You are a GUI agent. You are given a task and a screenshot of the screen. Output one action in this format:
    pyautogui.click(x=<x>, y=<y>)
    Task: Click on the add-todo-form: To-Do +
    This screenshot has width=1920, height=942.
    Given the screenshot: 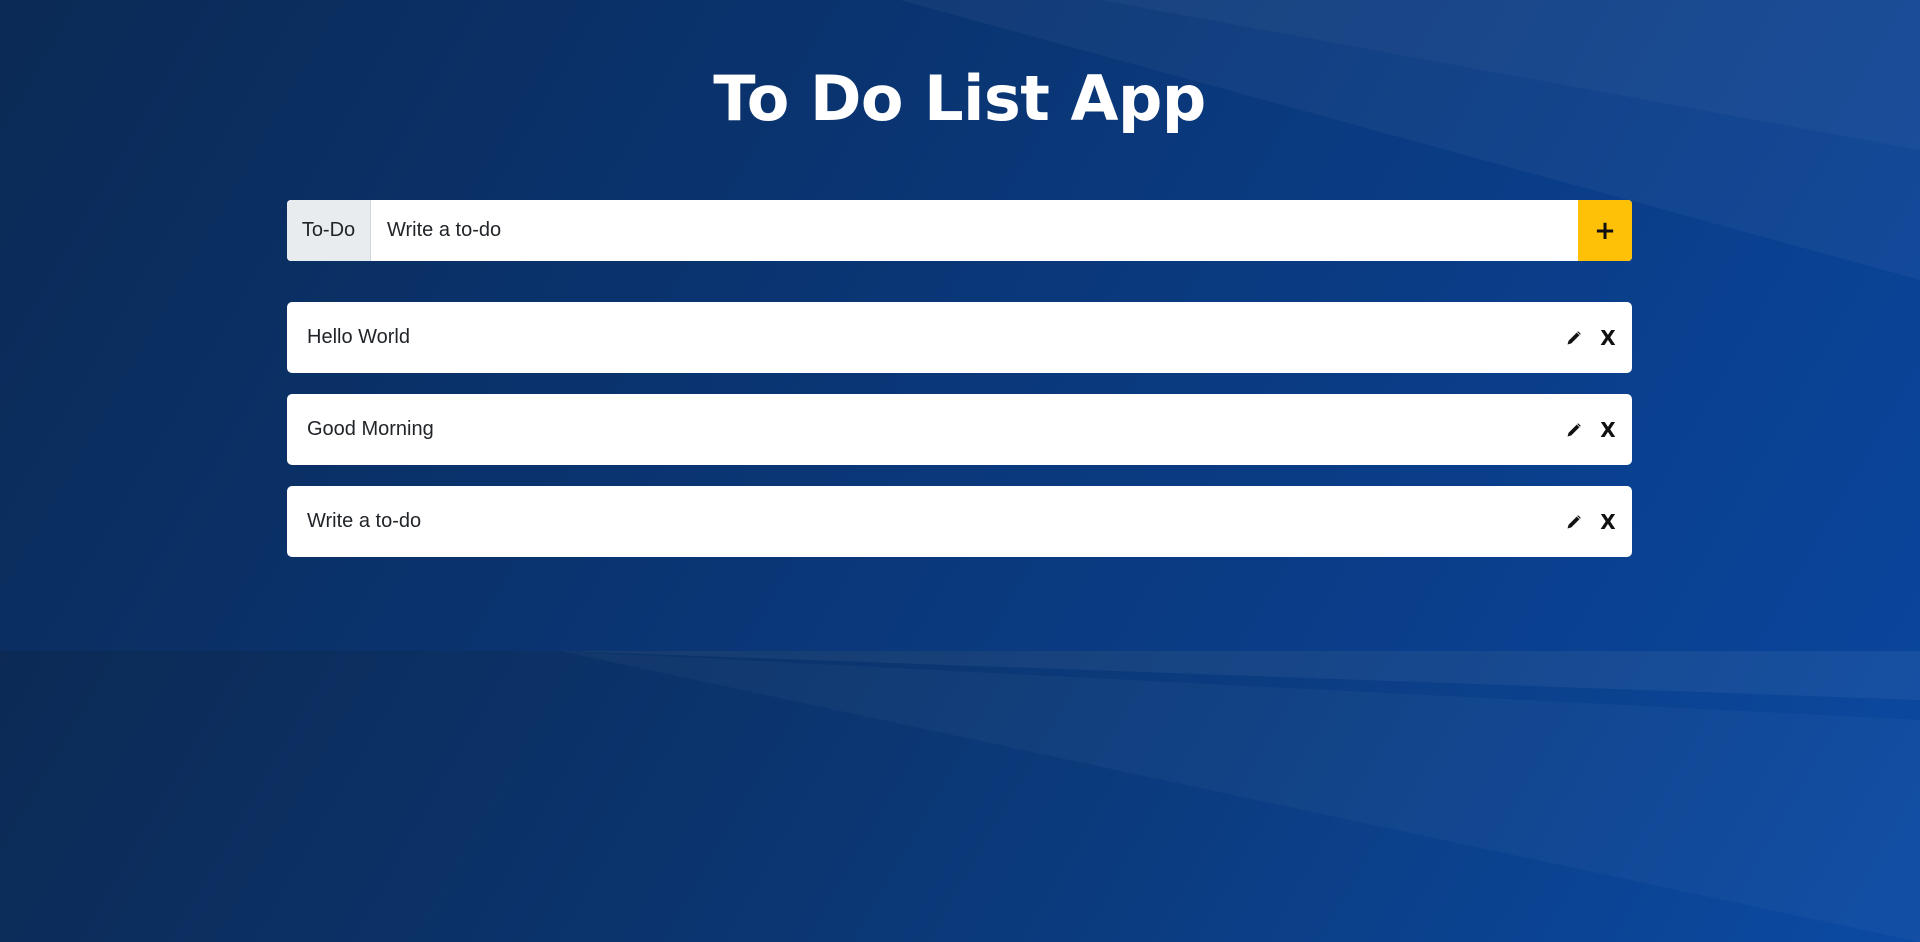 What is the action you would take?
    pyautogui.click(x=959, y=230)
    